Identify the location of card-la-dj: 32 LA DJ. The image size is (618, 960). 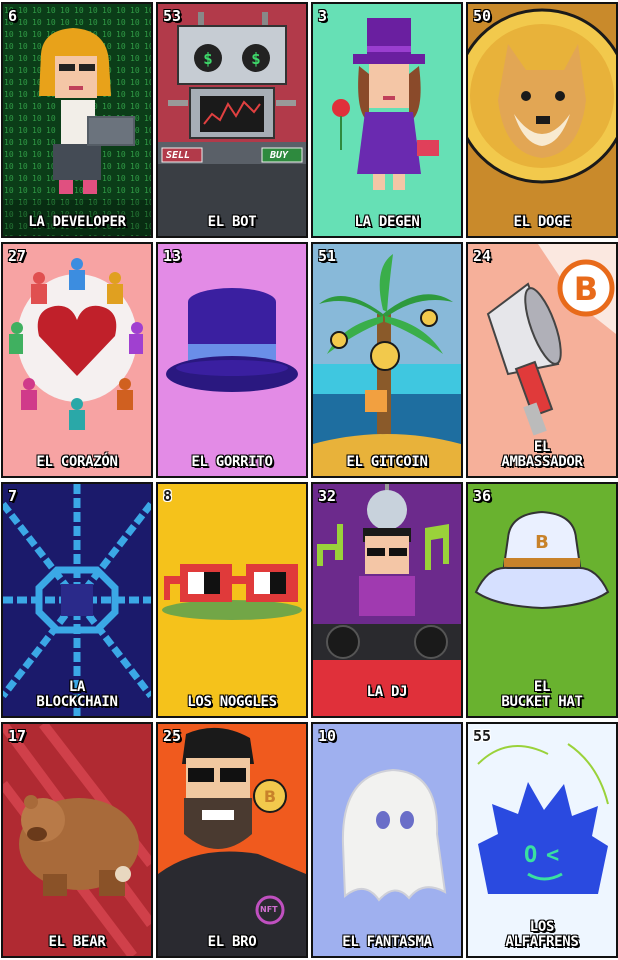
(387, 600).